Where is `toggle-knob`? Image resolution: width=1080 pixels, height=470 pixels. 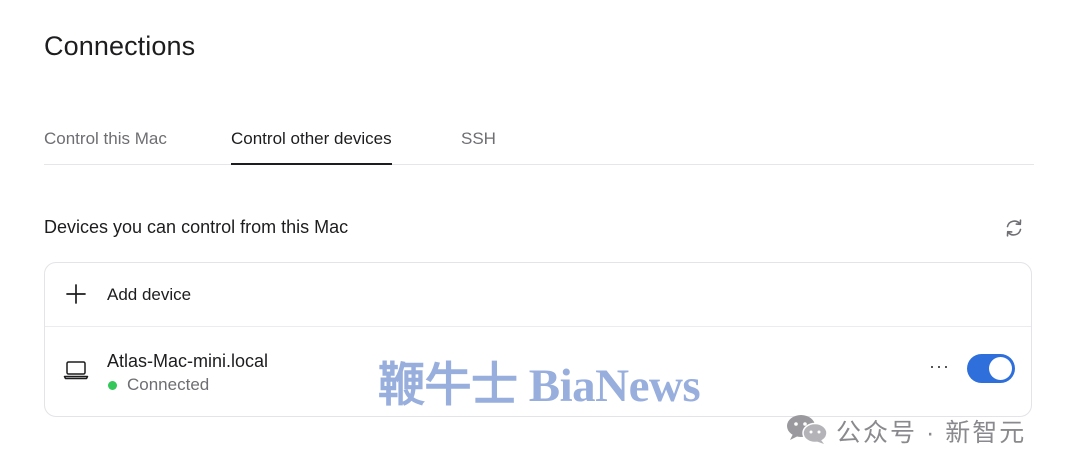
toggle-knob is located at coordinates (1000, 368).